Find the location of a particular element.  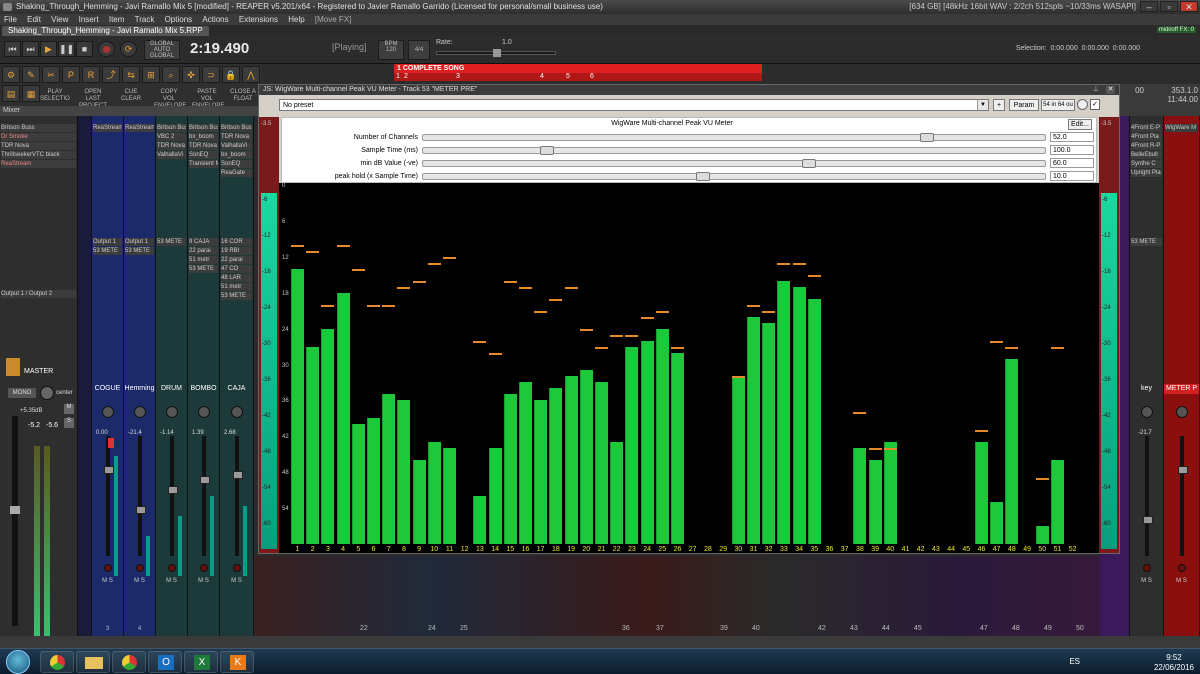

toolbar-icon-6: ⤴ is located at coordinates (111, 74).